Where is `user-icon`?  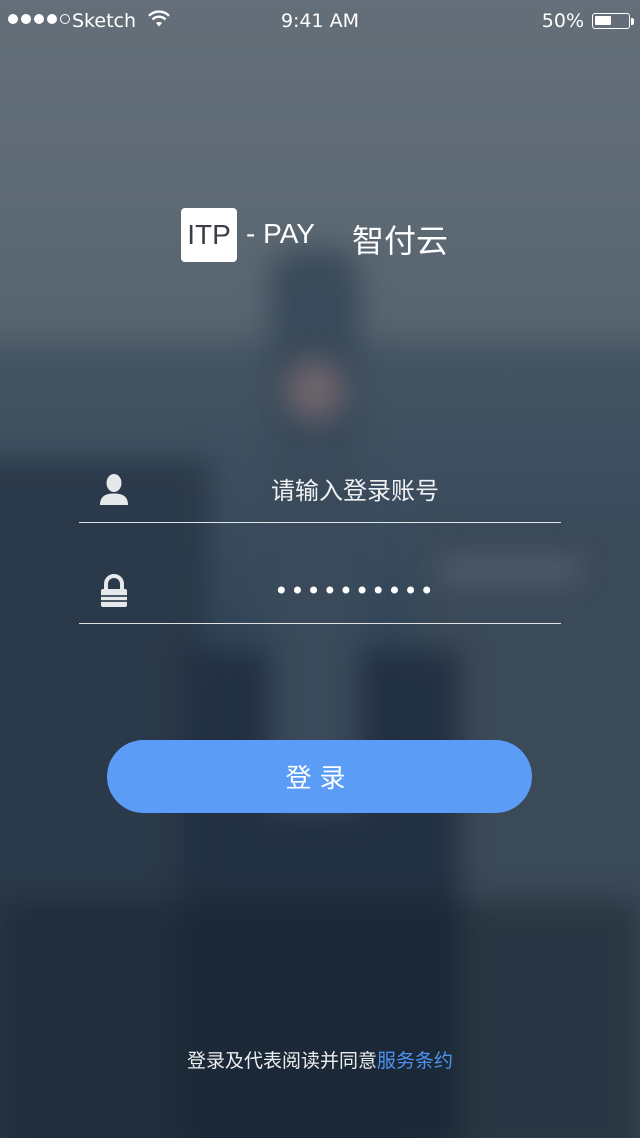 user-icon is located at coordinates (114, 490).